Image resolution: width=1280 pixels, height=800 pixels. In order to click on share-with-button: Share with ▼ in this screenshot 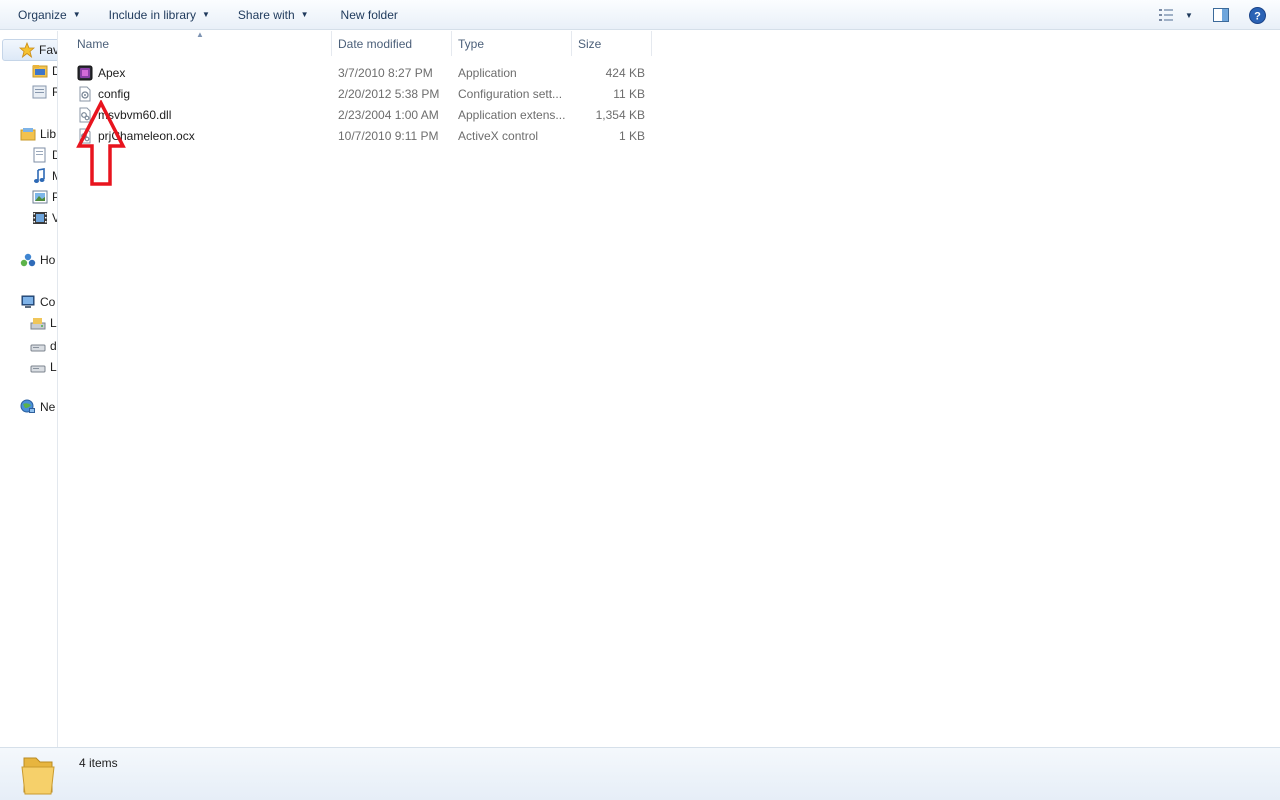, I will do `click(273, 15)`.